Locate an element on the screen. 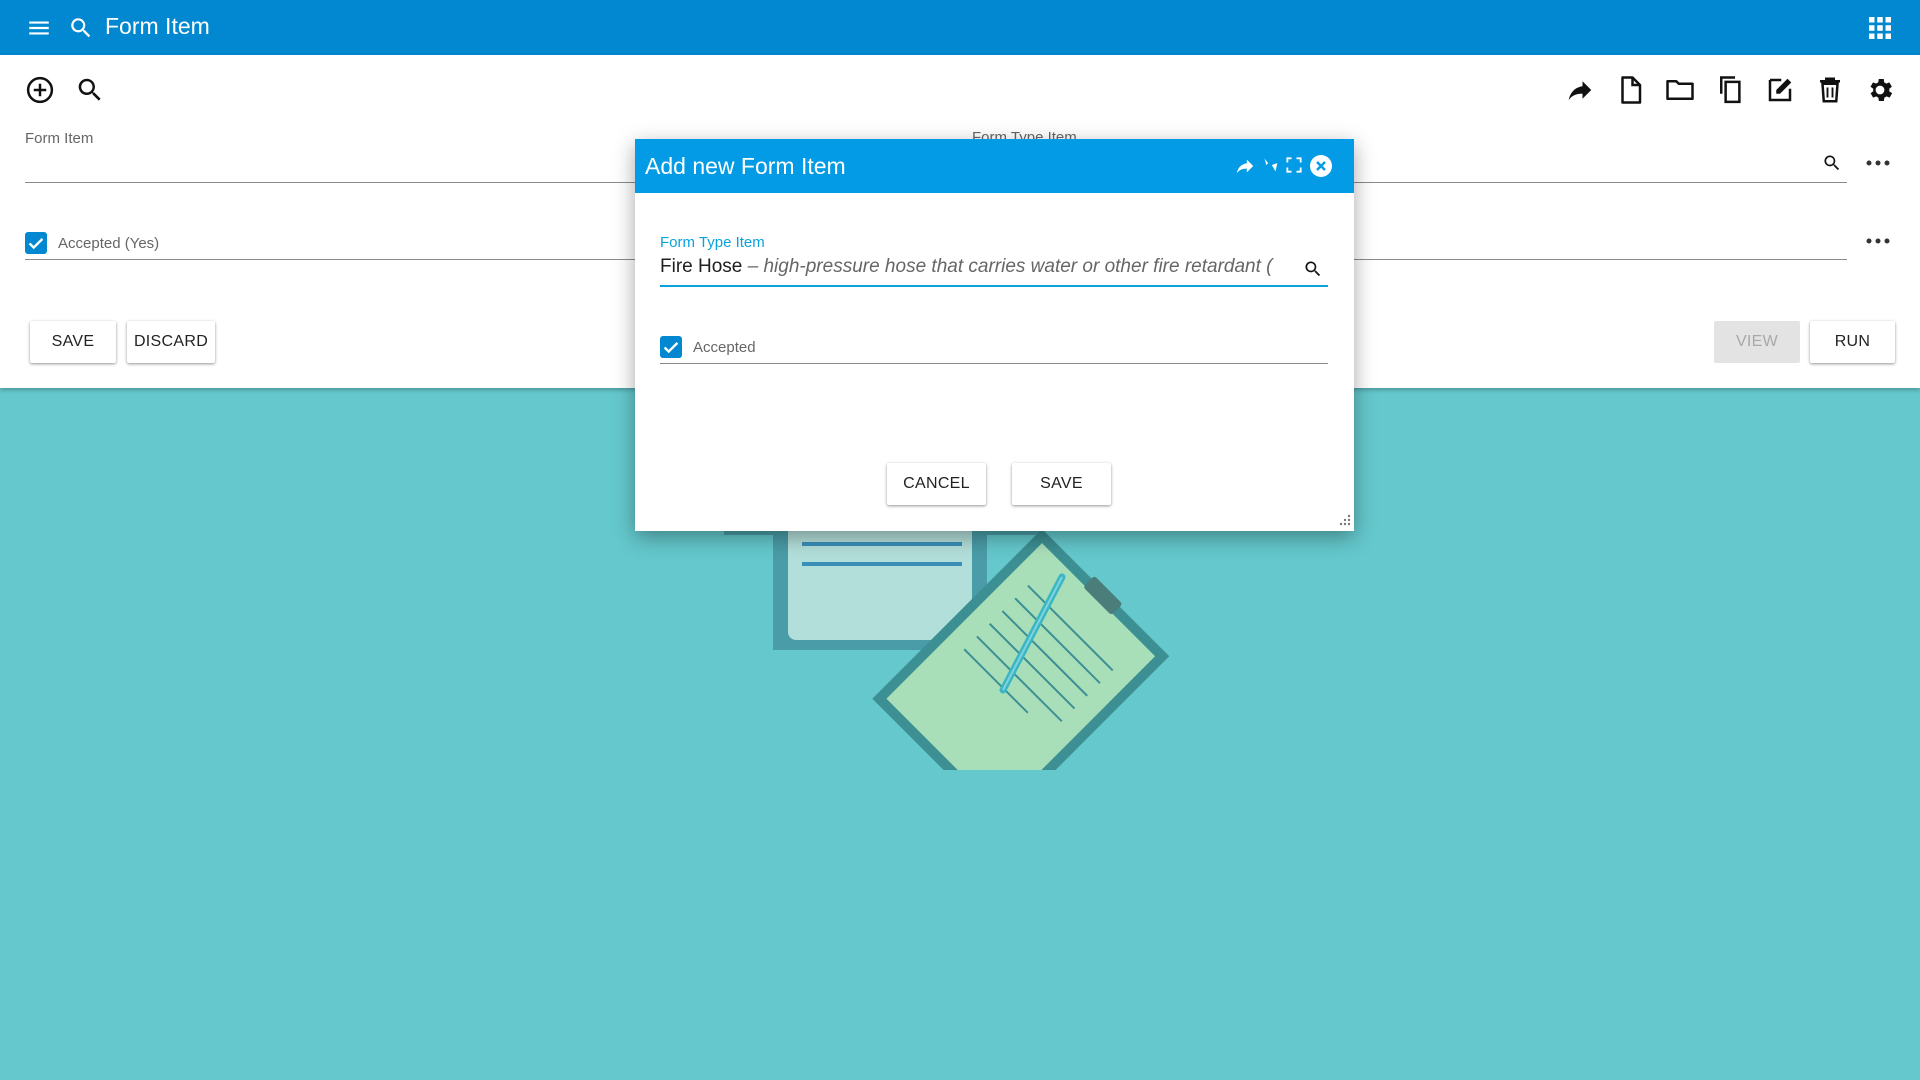 This screenshot has width=1920, height=1080. page-title: Form Item is located at coordinates (157, 26).